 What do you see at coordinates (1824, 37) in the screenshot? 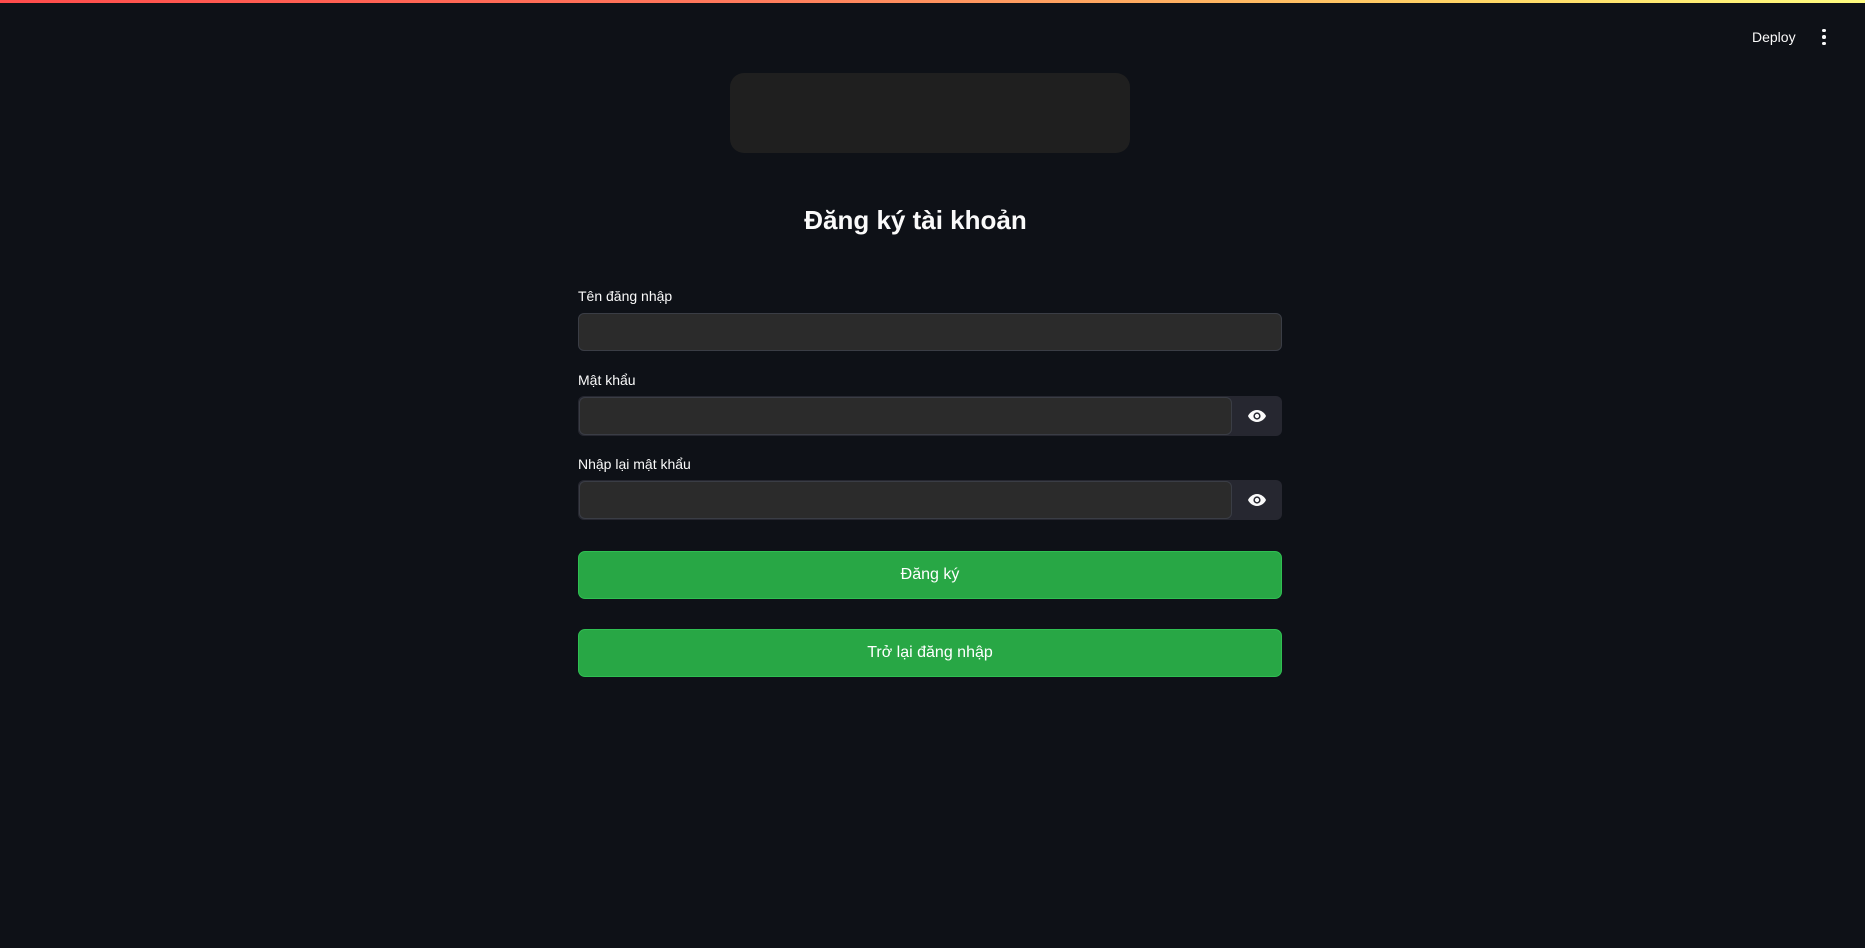
I see `main-menu-button` at bounding box center [1824, 37].